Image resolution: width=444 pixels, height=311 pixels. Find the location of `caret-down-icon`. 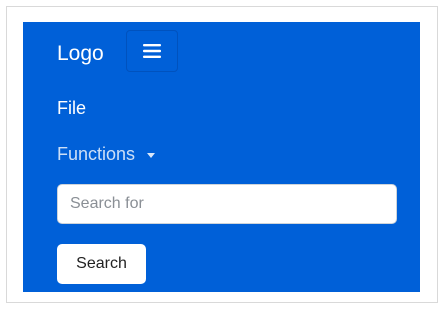

caret-down-icon is located at coordinates (151, 155).